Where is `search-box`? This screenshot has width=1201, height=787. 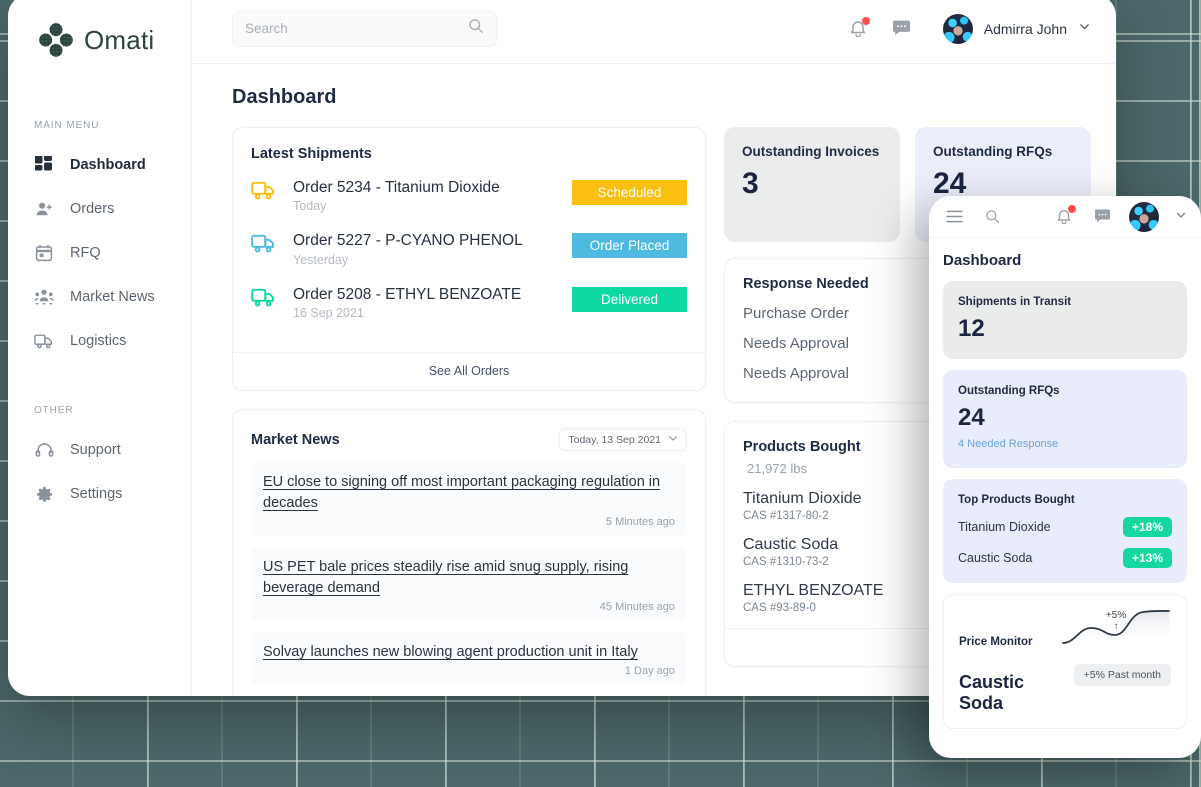 search-box is located at coordinates (364, 28).